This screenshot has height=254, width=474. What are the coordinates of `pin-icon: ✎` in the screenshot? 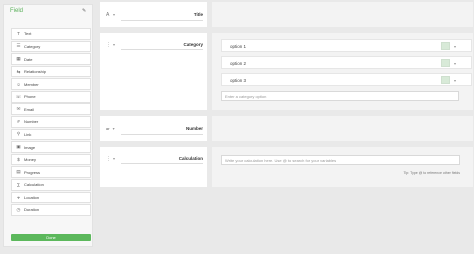 It's located at (84, 11).